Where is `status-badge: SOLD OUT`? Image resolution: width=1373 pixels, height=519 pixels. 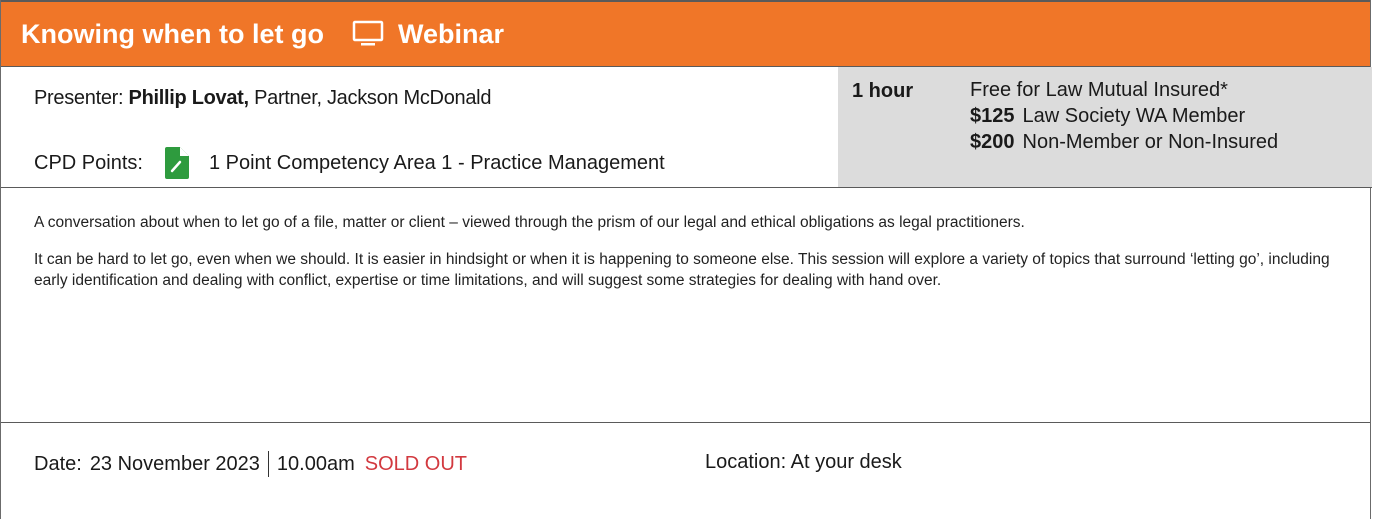
status-badge: SOLD OUT is located at coordinates (416, 463).